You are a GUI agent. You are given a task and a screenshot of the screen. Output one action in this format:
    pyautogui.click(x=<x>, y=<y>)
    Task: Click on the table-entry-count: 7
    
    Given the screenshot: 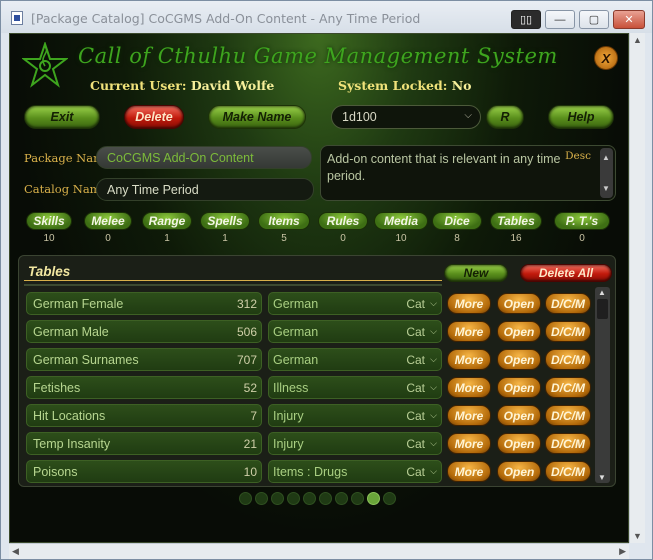 What is the action you would take?
    pyautogui.click(x=253, y=416)
    